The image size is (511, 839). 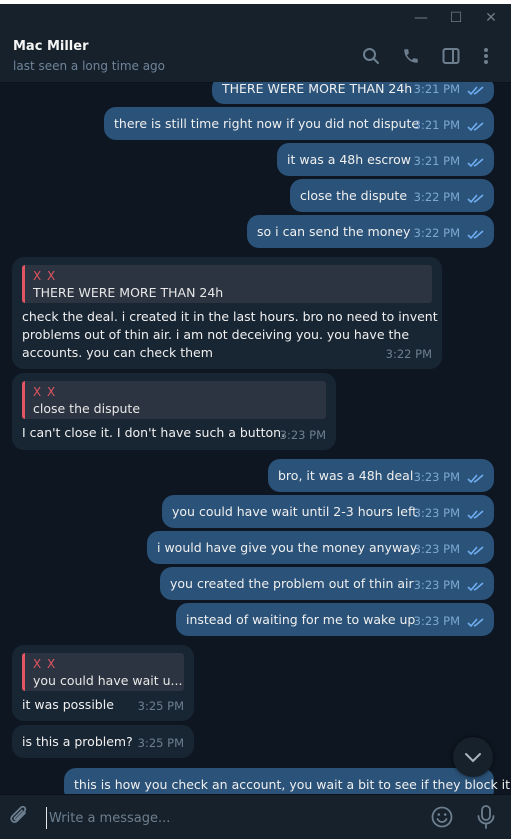 What do you see at coordinates (287, 547) in the screenshot?
I see `message-text: i would have give you the money anyway` at bounding box center [287, 547].